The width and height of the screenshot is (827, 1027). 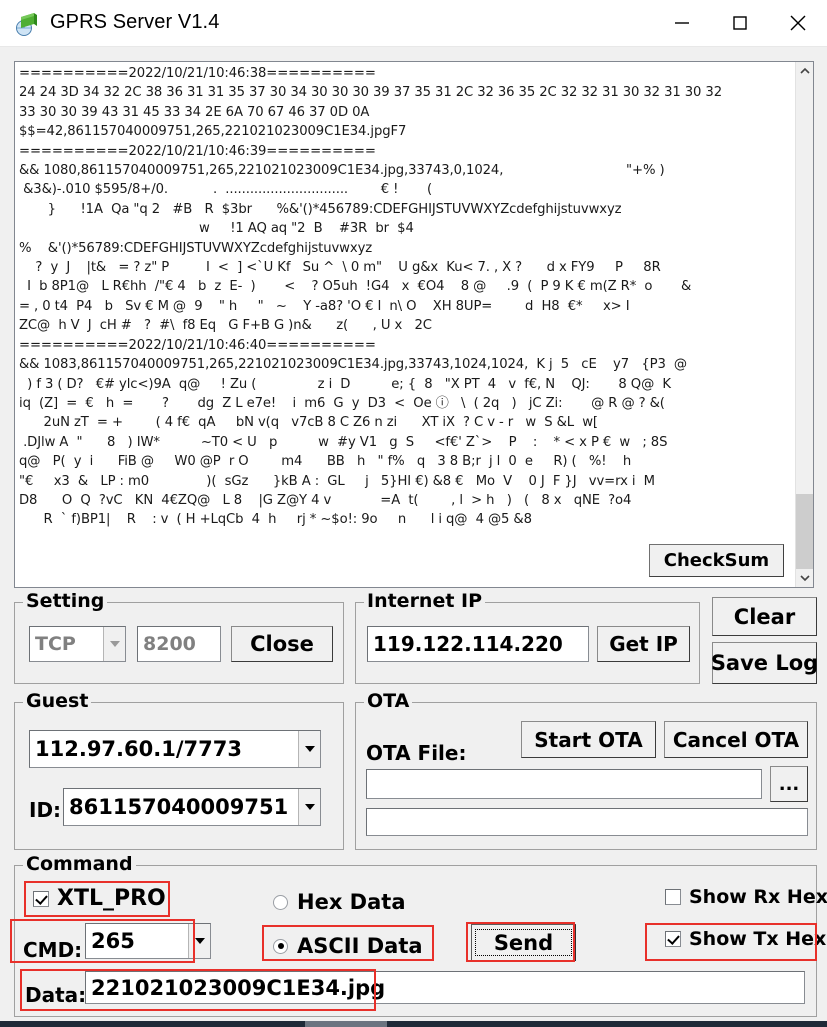 What do you see at coordinates (804, 531) in the screenshot?
I see `scrollbar-thumb` at bounding box center [804, 531].